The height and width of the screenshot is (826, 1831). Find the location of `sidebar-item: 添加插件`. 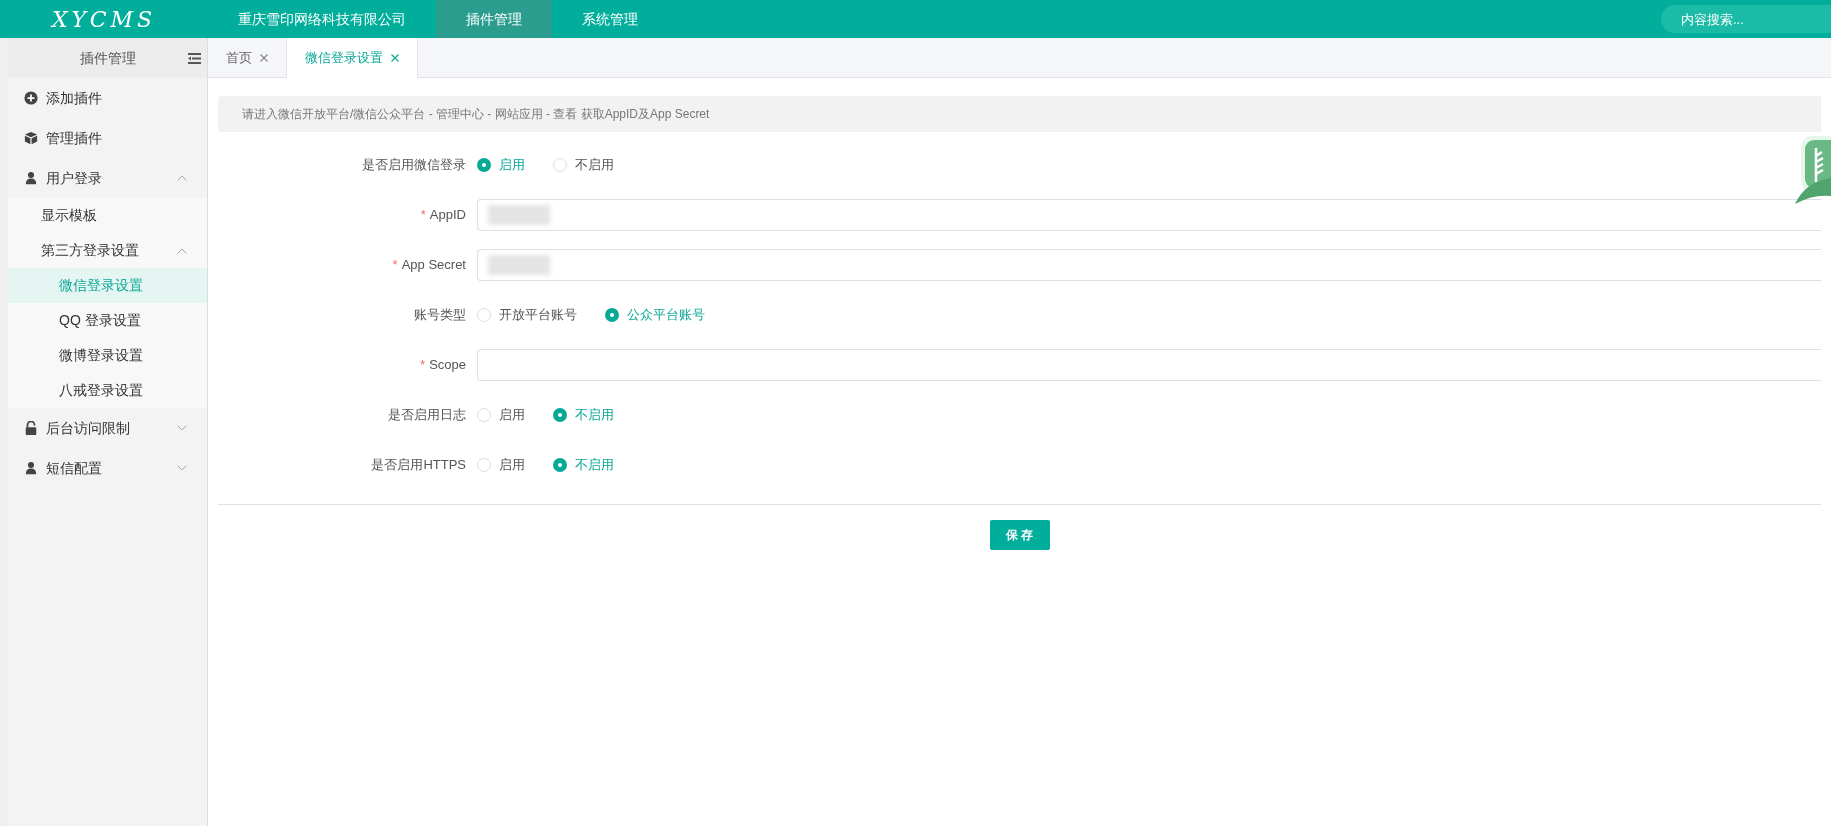

sidebar-item: 添加插件 is located at coordinates (107, 98).